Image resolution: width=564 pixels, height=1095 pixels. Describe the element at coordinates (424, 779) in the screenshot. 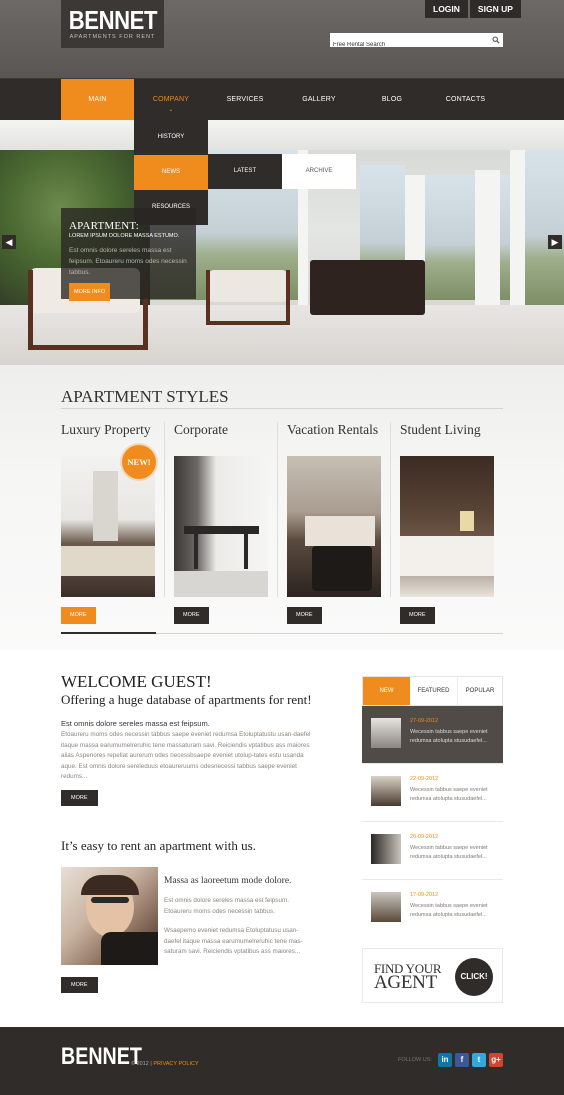

I see `news-date: 22-09-2012` at that location.